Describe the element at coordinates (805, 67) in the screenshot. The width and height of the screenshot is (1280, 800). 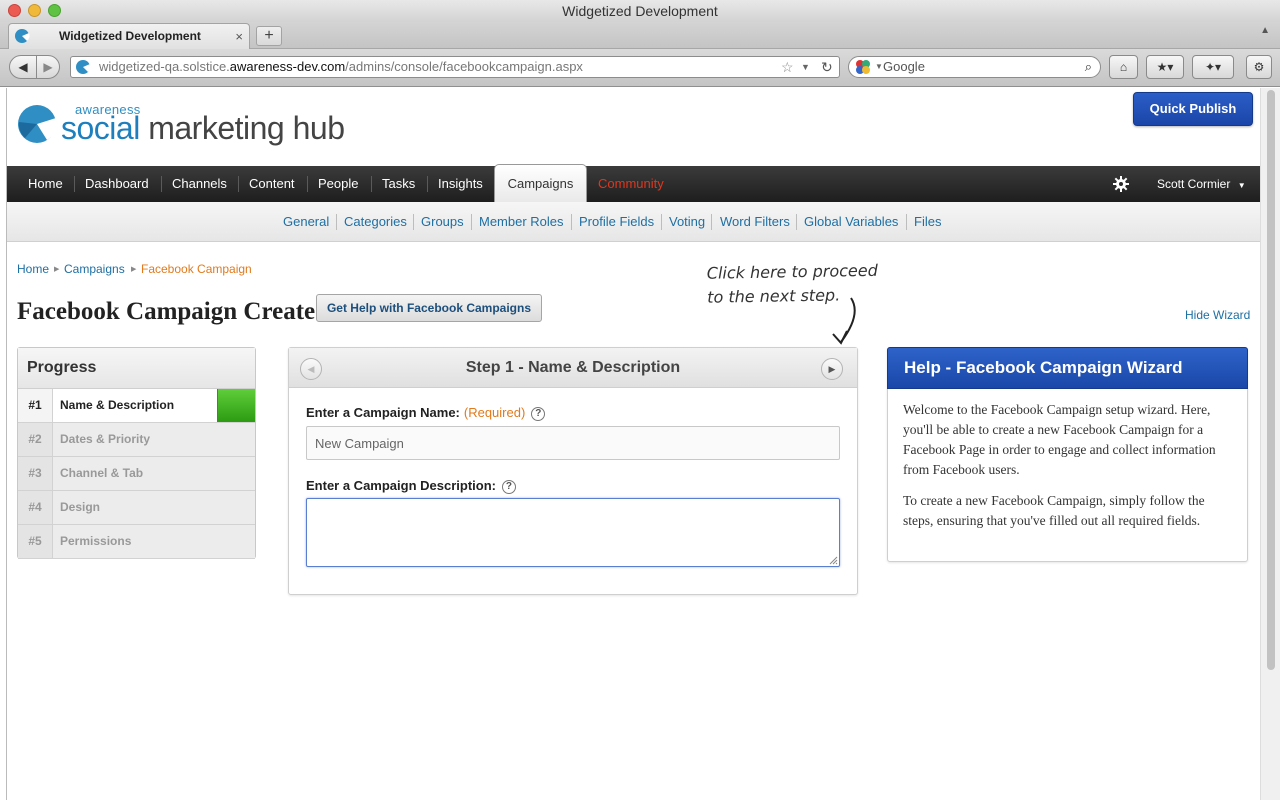
I see `url-history-chevron-icon: ▼` at that location.